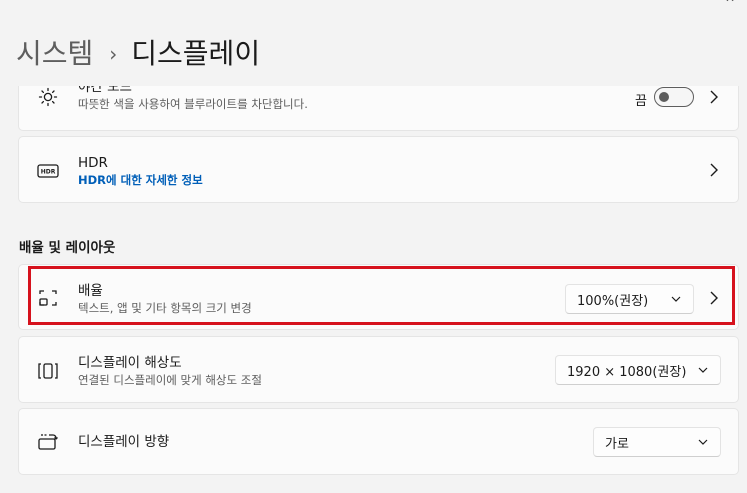  I want to click on svg-text: HDR, so click(48, 172).